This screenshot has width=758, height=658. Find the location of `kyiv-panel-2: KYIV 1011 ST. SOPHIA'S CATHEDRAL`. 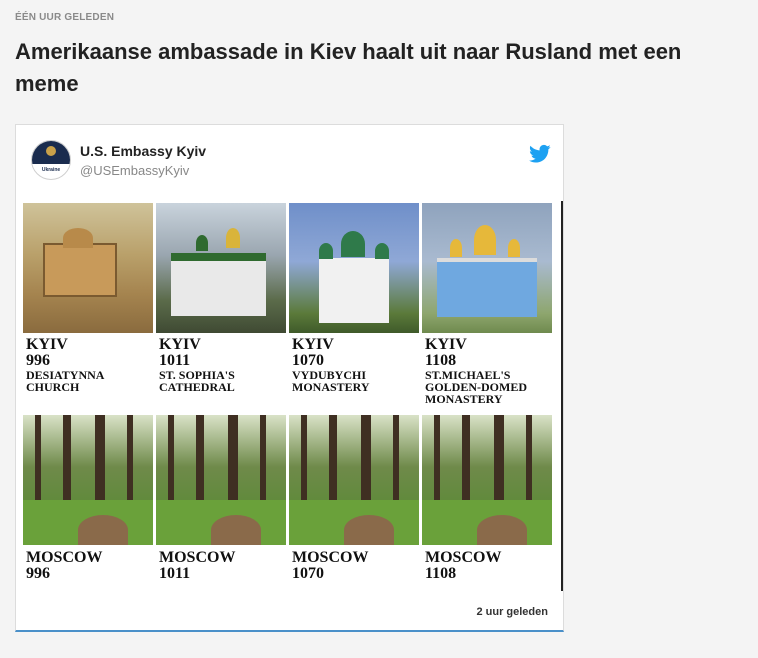

kyiv-panel-2: KYIV 1011 ST. SOPHIA'S CATHEDRAL is located at coordinates (221, 308).